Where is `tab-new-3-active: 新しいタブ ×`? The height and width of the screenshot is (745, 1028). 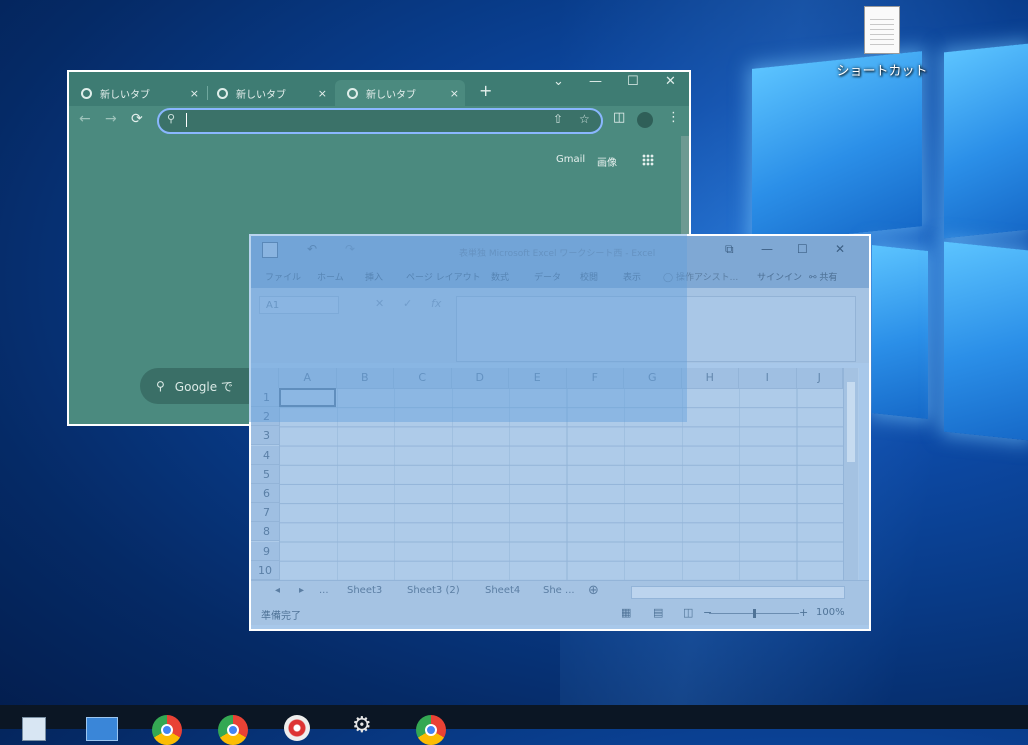 tab-new-3-active: 新しいタブ × is located at coordinates (400, 93).